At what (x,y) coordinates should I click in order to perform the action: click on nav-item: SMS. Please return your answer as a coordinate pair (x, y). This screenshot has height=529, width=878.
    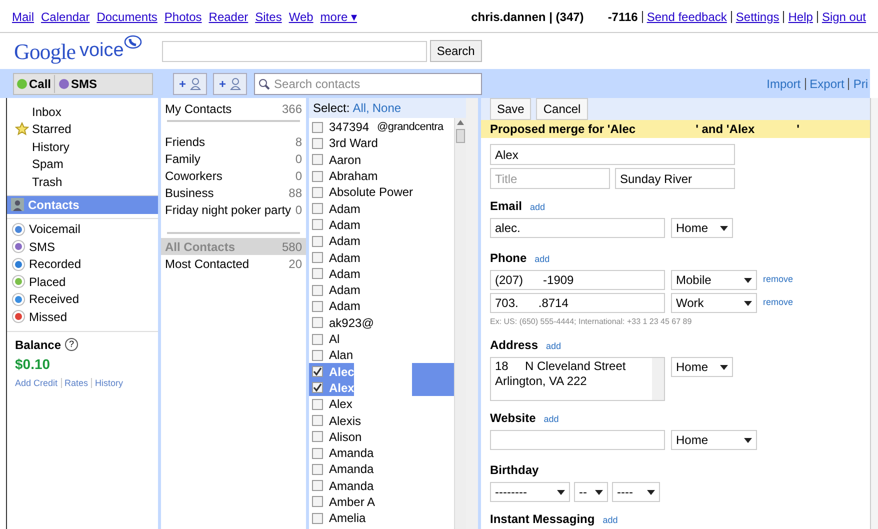
    Looking at the image, I should click on (42, 247).